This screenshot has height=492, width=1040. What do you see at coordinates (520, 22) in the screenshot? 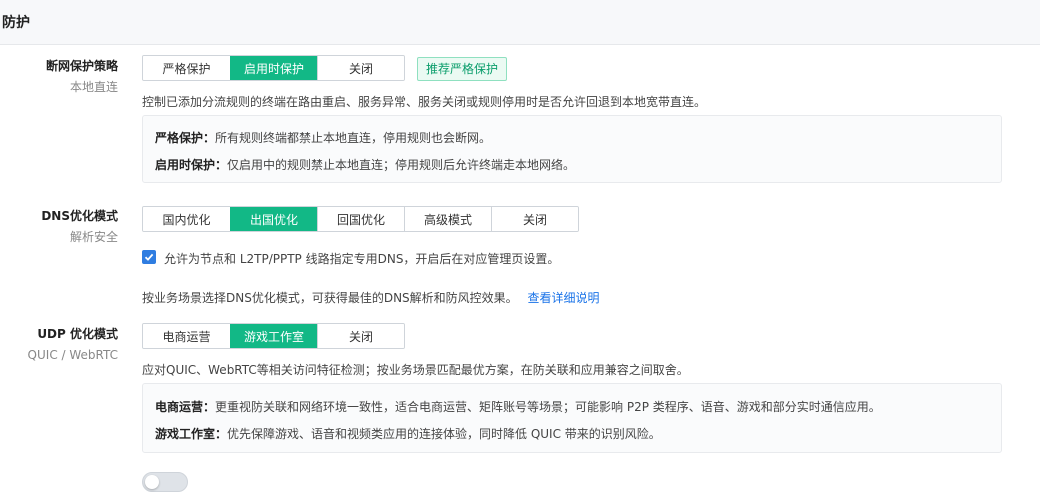
I see `section-header: 防护` at bounding box center [520, 22].